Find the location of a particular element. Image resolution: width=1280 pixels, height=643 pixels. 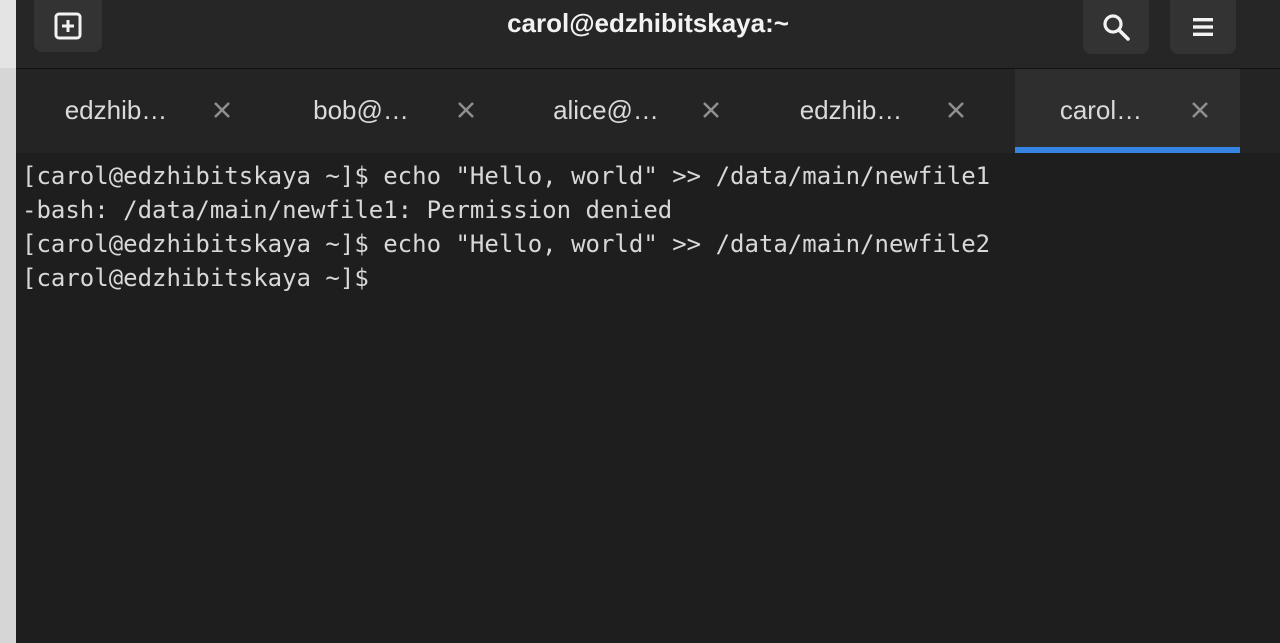

new-tab-icon is located at coordinates (68, 26).